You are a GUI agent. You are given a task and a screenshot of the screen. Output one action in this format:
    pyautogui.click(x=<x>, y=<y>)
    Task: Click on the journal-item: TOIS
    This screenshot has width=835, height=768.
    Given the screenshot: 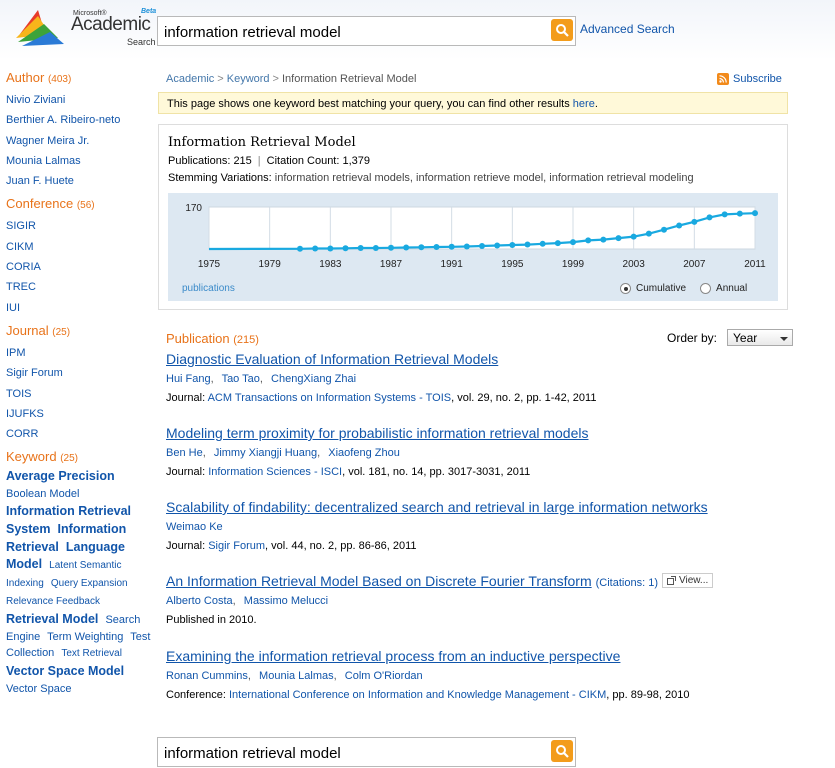 What is the action you would take?
    pyautogui.click(x=80, y=397)
    